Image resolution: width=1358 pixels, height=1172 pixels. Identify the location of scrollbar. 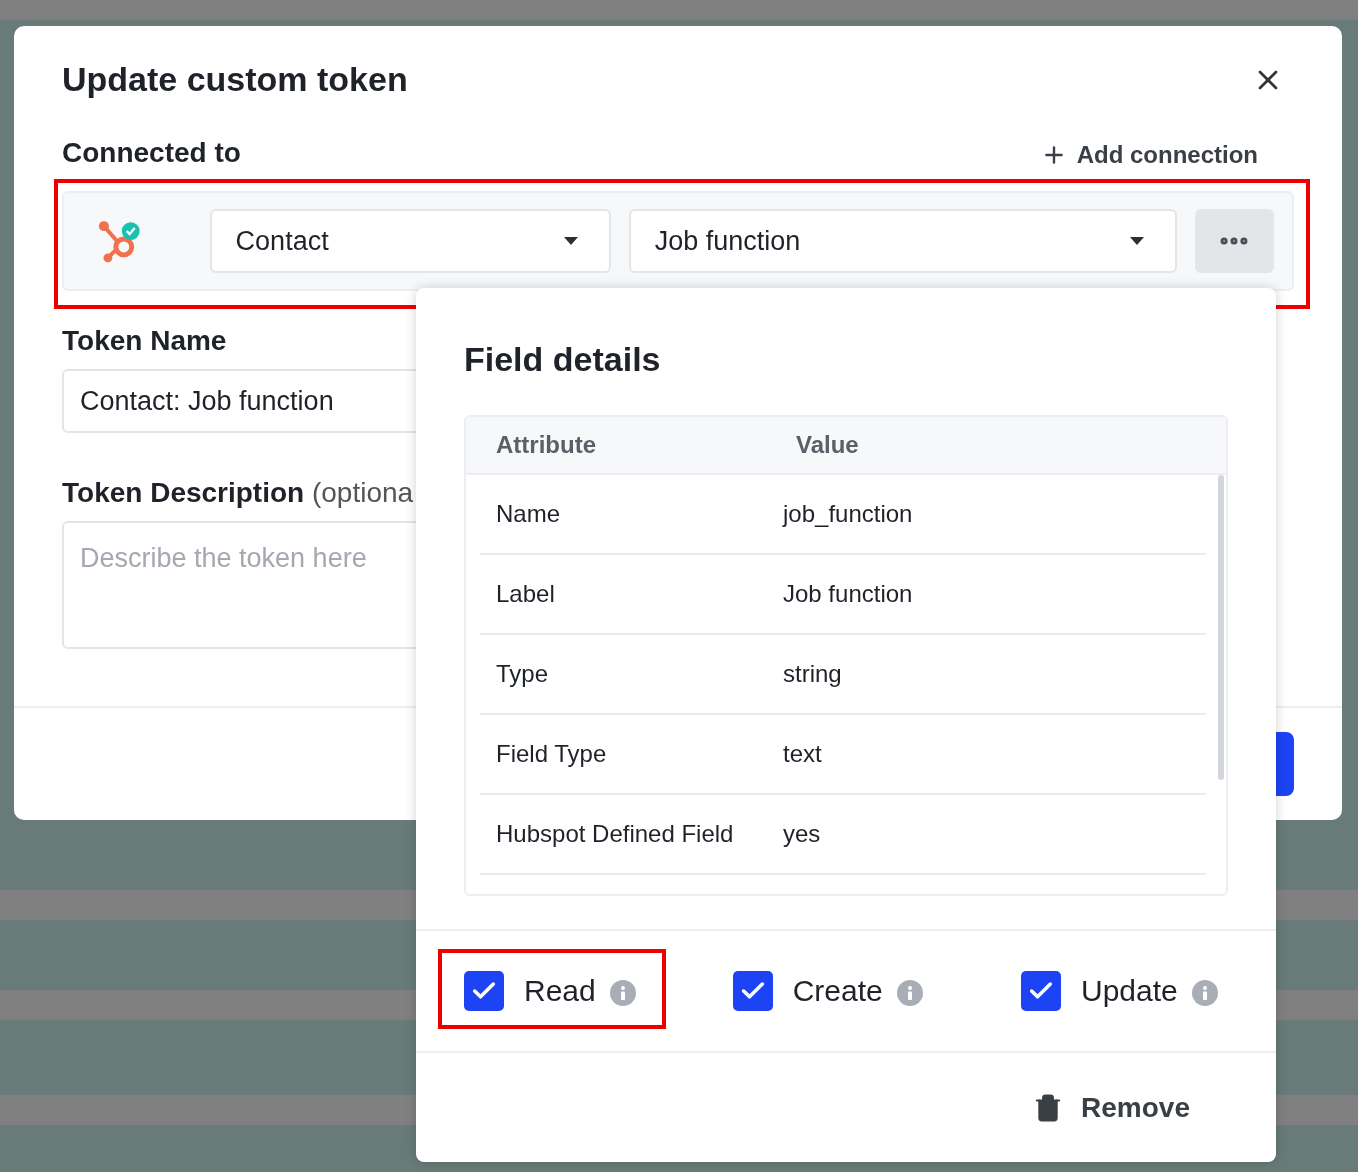
(1221, 627).